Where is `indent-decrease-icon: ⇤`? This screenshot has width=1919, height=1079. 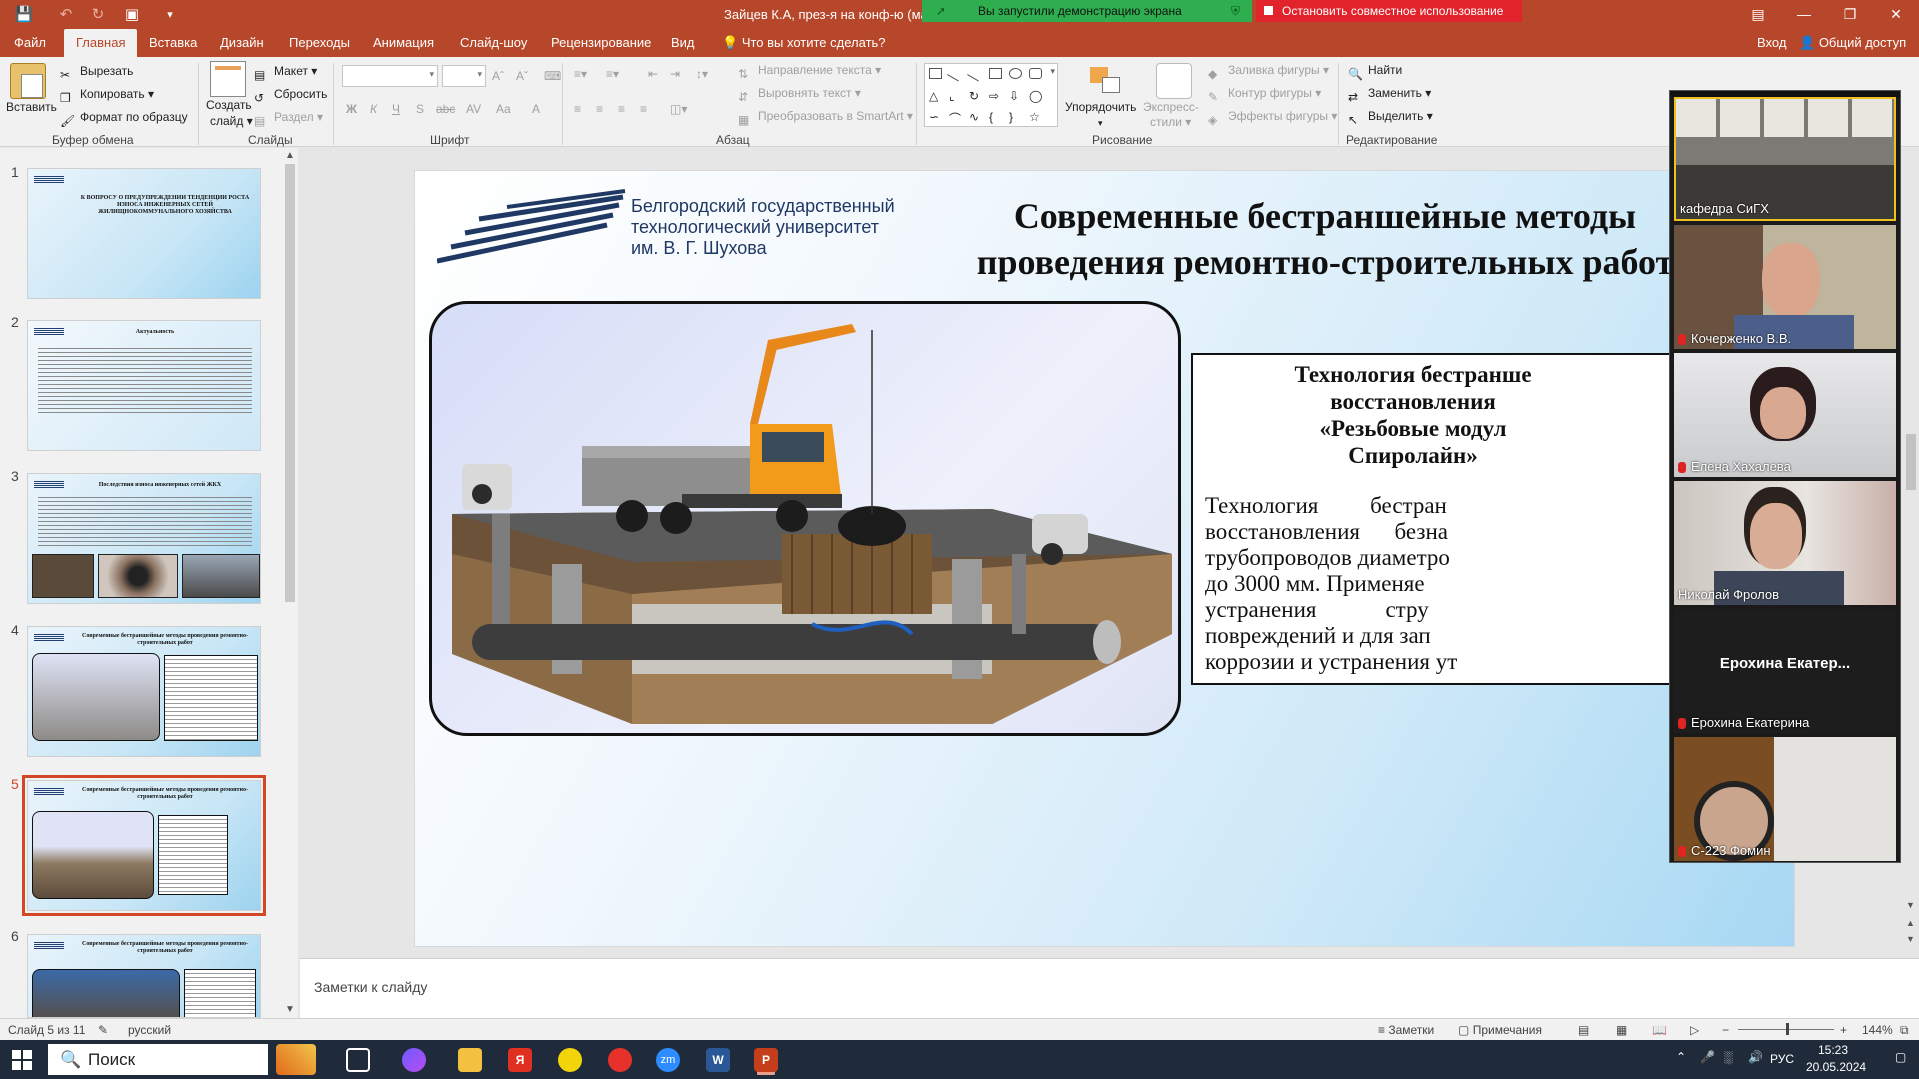
indent-decrease-icon: ⇤ is located at coordinates (653, 74).